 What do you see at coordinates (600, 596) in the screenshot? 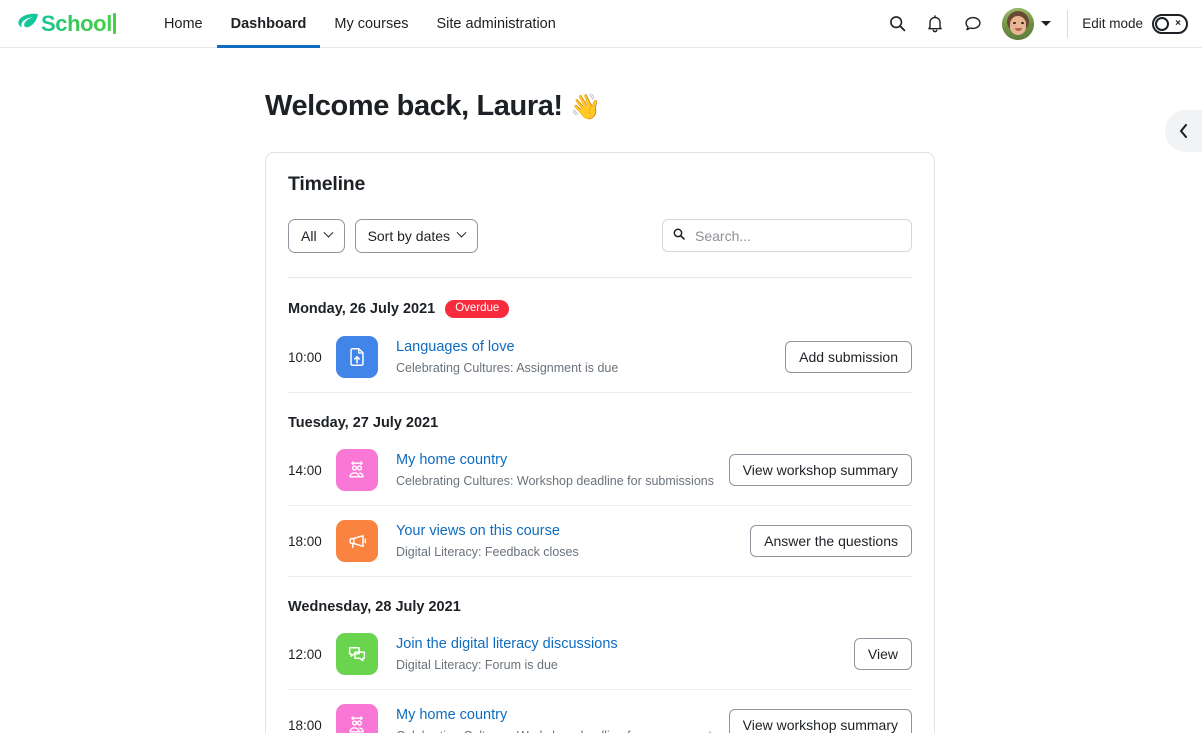
I see `timeline-day-header: Wednesday, 28 July 2021` at bounding box center [600, 596].